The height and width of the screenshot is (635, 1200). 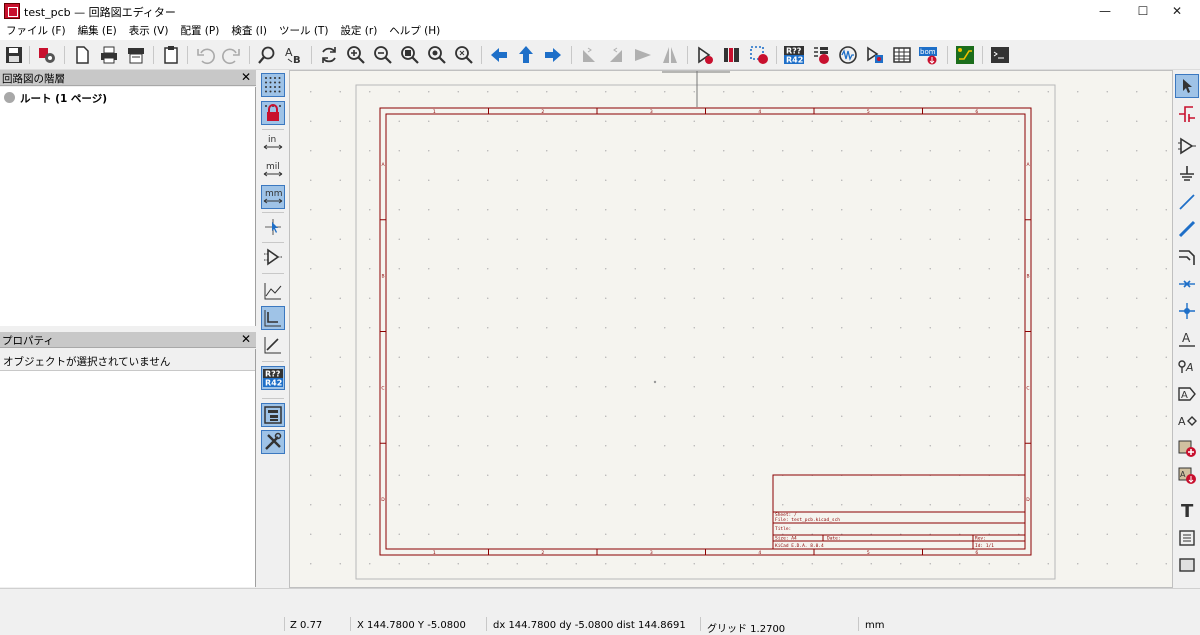 I want to click on add-text-button: T, so click(x=1187, y=510).